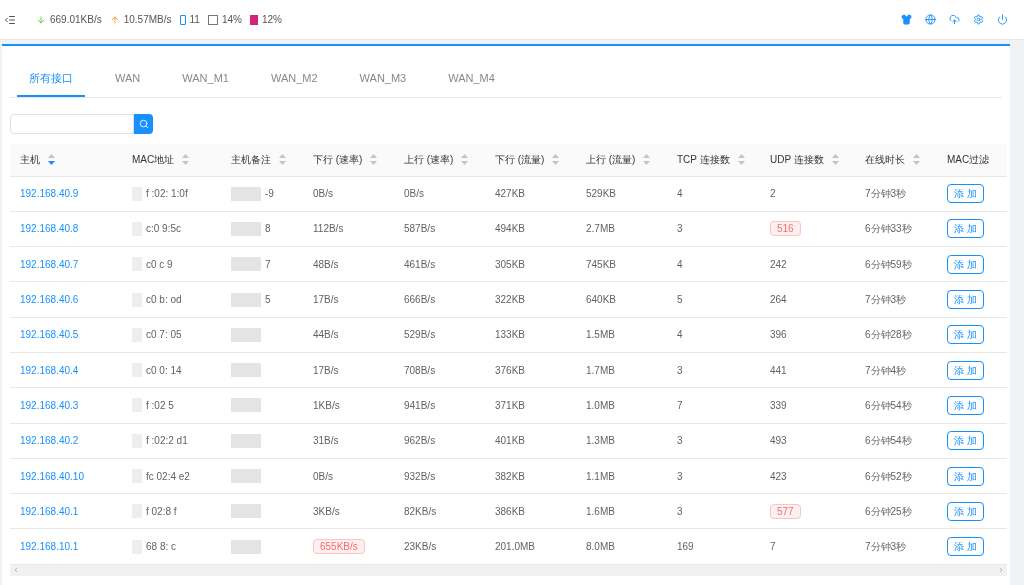  Describe the element at coordinates (10, 19) in the screenshot. I see `menu-icon` at that location.